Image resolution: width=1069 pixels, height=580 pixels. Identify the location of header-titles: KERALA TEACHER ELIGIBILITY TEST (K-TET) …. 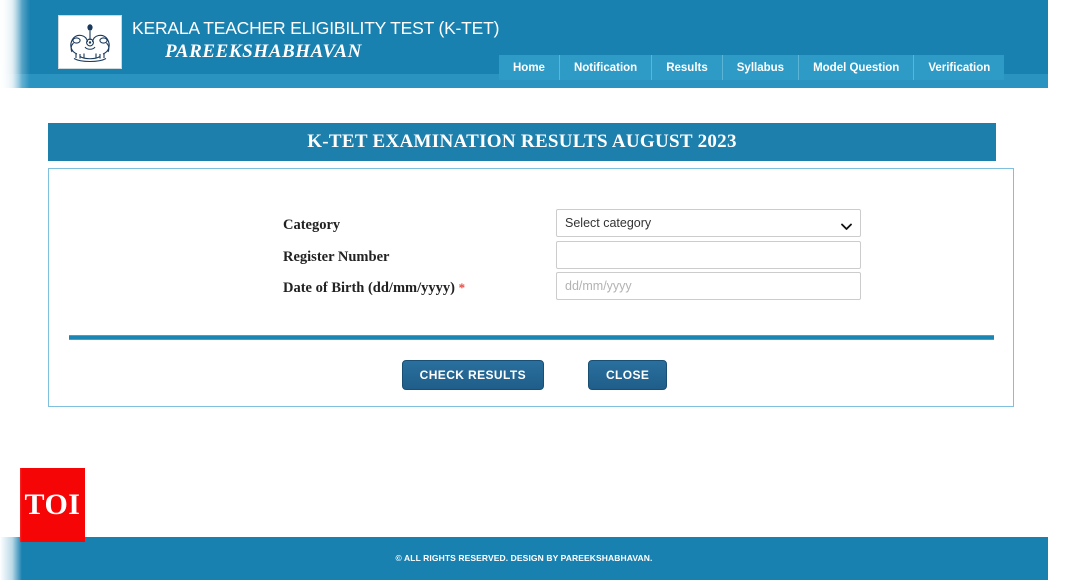
(322, 41).